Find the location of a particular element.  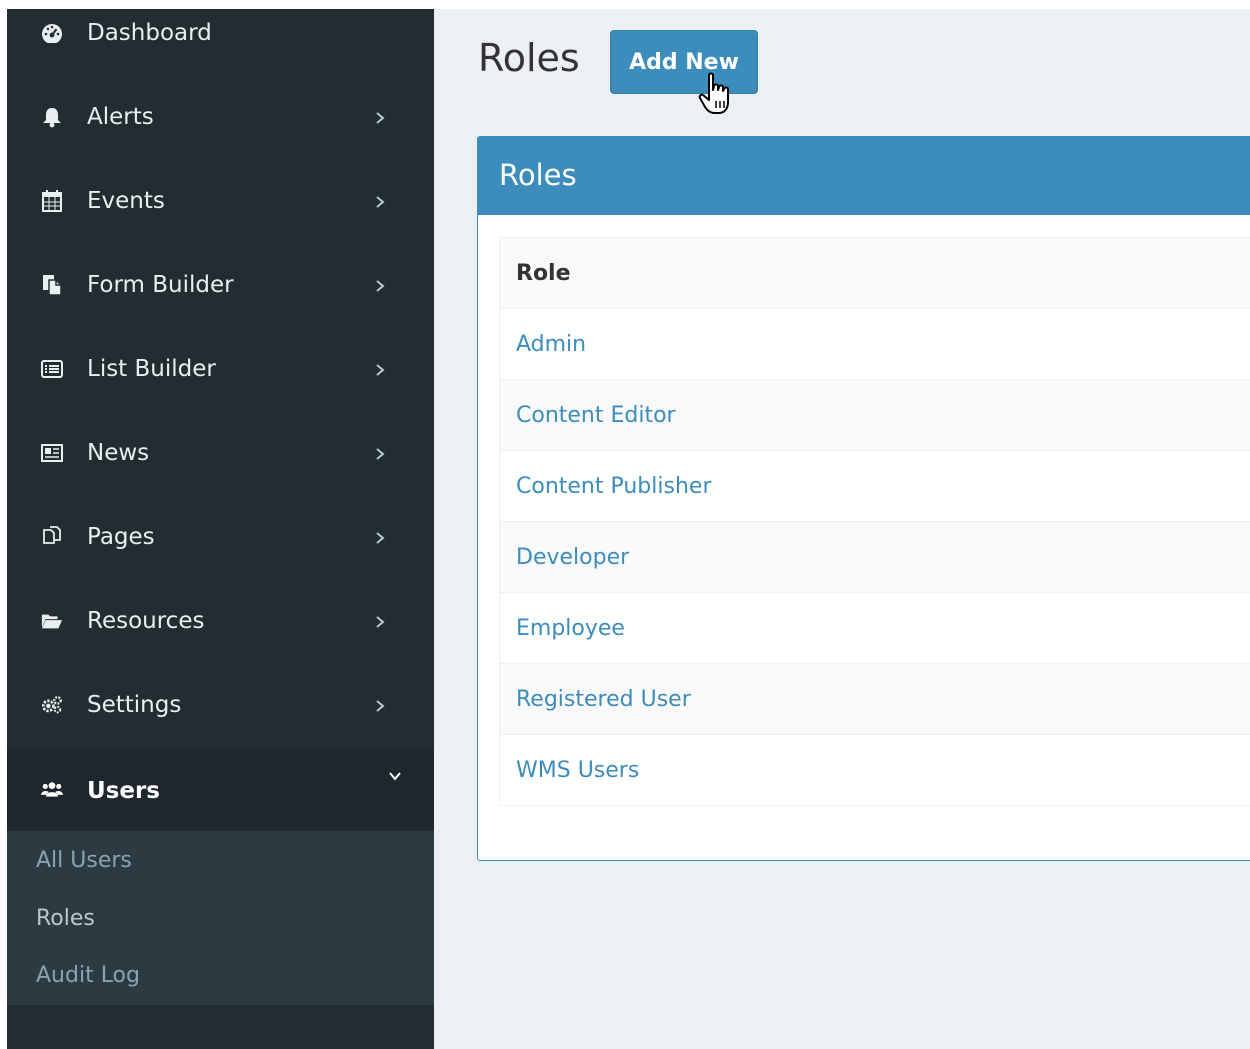

table-cell: Admin is located at coordinates (874, 344).